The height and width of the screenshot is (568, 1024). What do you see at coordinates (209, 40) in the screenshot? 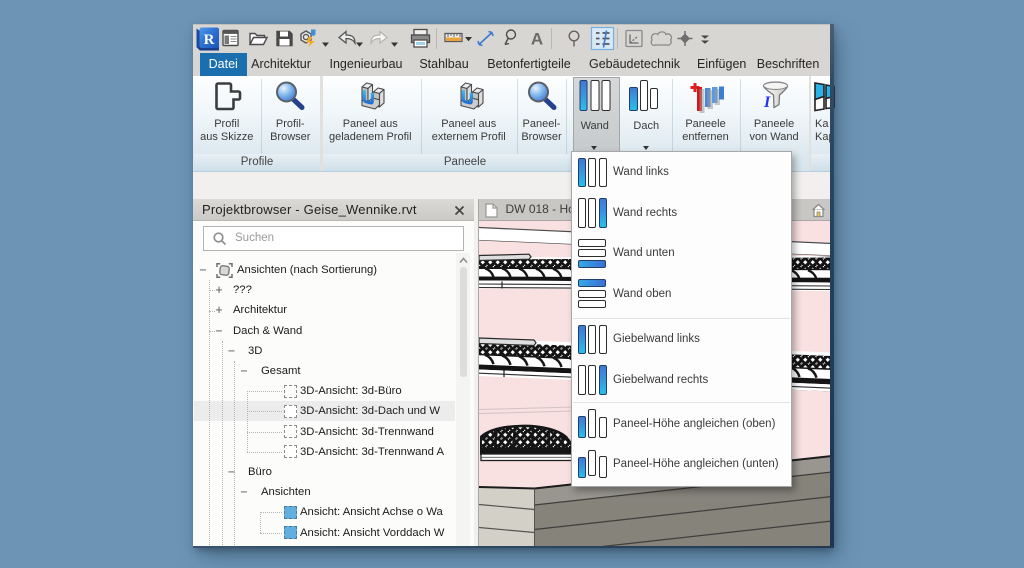
I see `svg-text: R` at bounding box center [209, 40].